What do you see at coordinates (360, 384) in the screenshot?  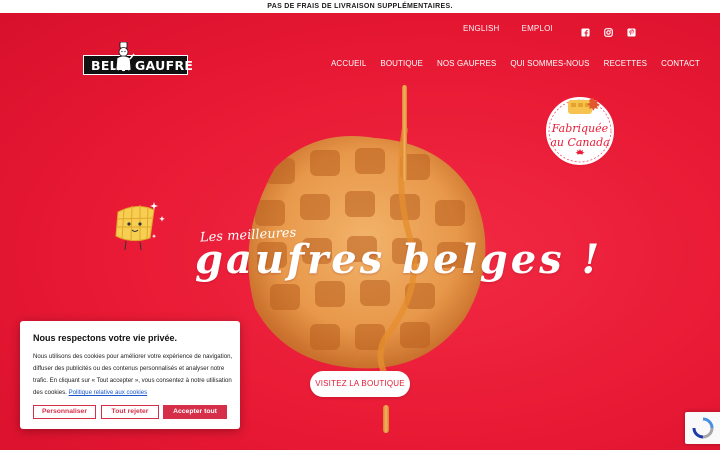 I see `visit-shop-button: VISITEZ LA BOUTIQUE` at bounding box center [360, 384].